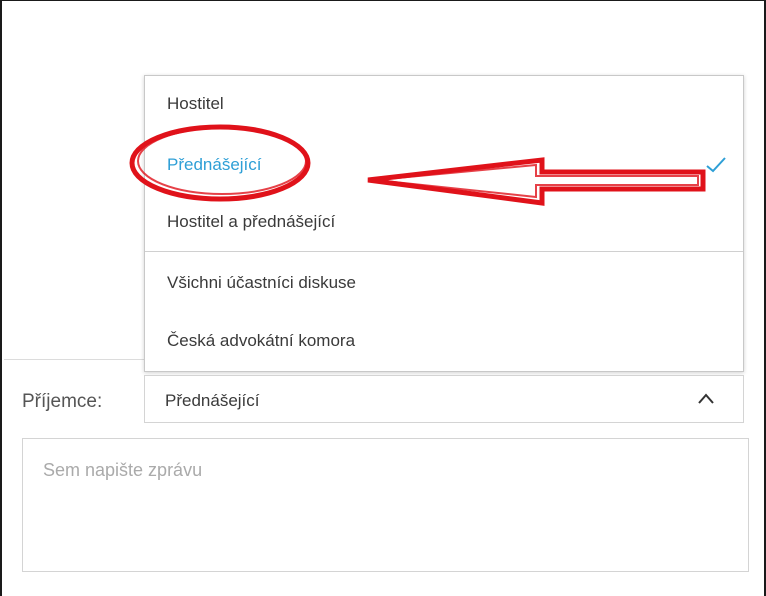  Describe the element at coordinates (716, 165) in the screenshot. I see `check-icon` at that location.